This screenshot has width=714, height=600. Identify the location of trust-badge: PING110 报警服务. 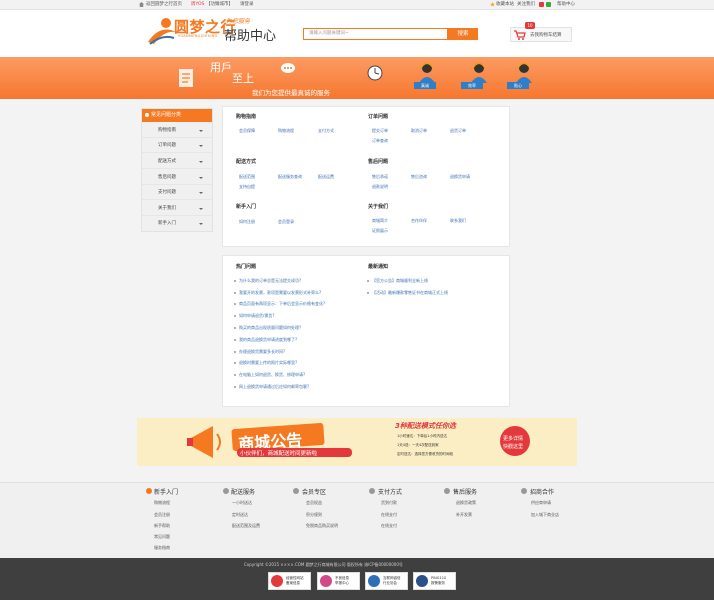
(434, 581).